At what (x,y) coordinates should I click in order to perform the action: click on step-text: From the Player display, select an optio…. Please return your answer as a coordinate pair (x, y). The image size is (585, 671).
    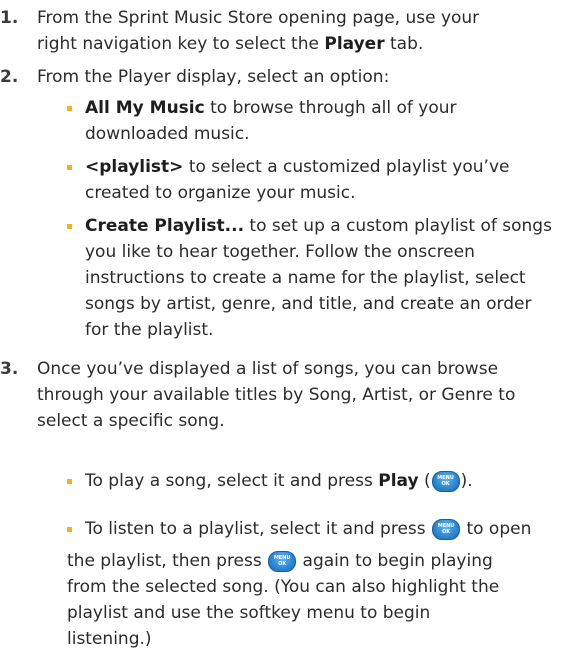
    Looking at the image, I should click on (213, 77).